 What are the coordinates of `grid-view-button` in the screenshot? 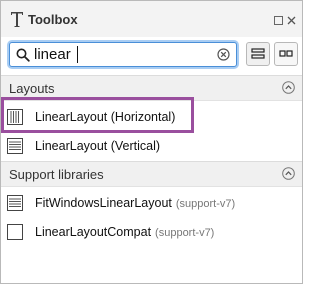 It's located at (286, 54).